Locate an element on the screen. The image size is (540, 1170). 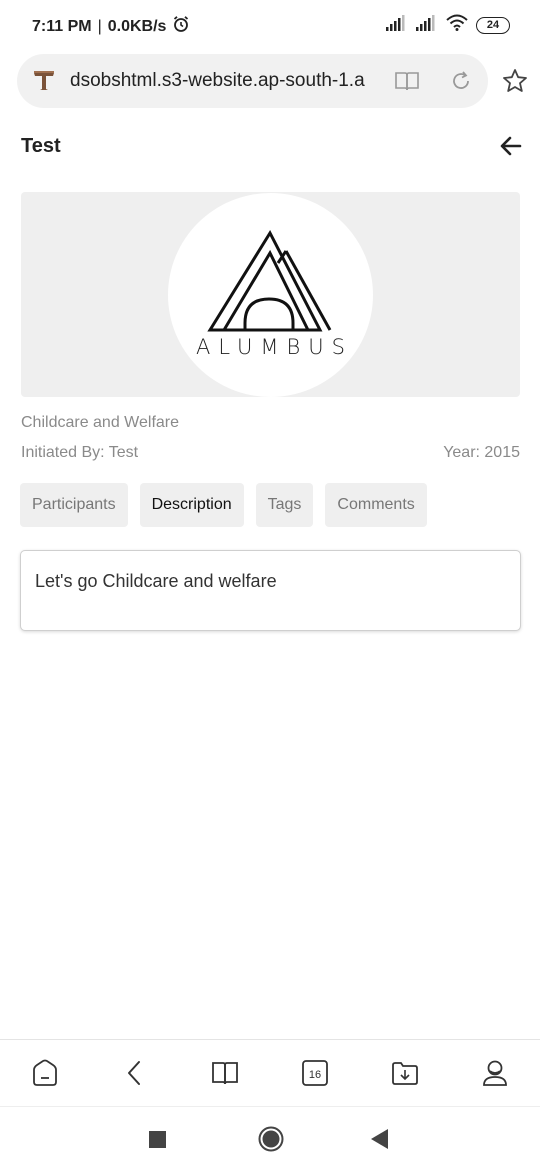
bookmarks-icon is located at coordinates (225, 1073).